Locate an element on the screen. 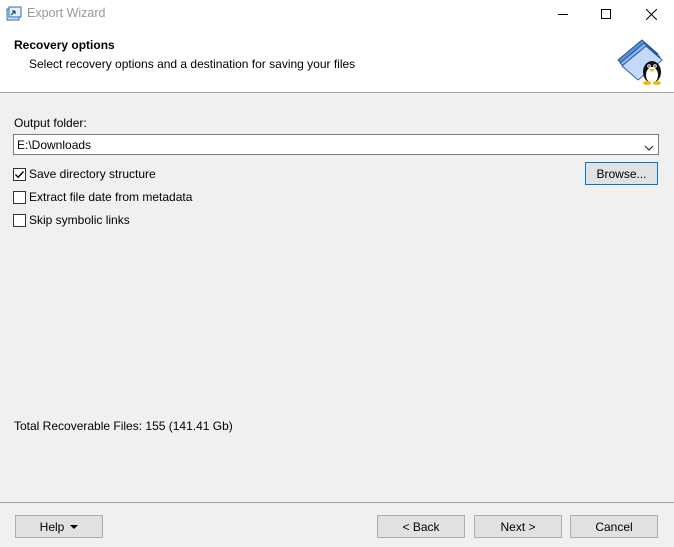 Image resolution: width=674 pixels, height=547 pixels. minimize-button is located at coordinates (563, 14).